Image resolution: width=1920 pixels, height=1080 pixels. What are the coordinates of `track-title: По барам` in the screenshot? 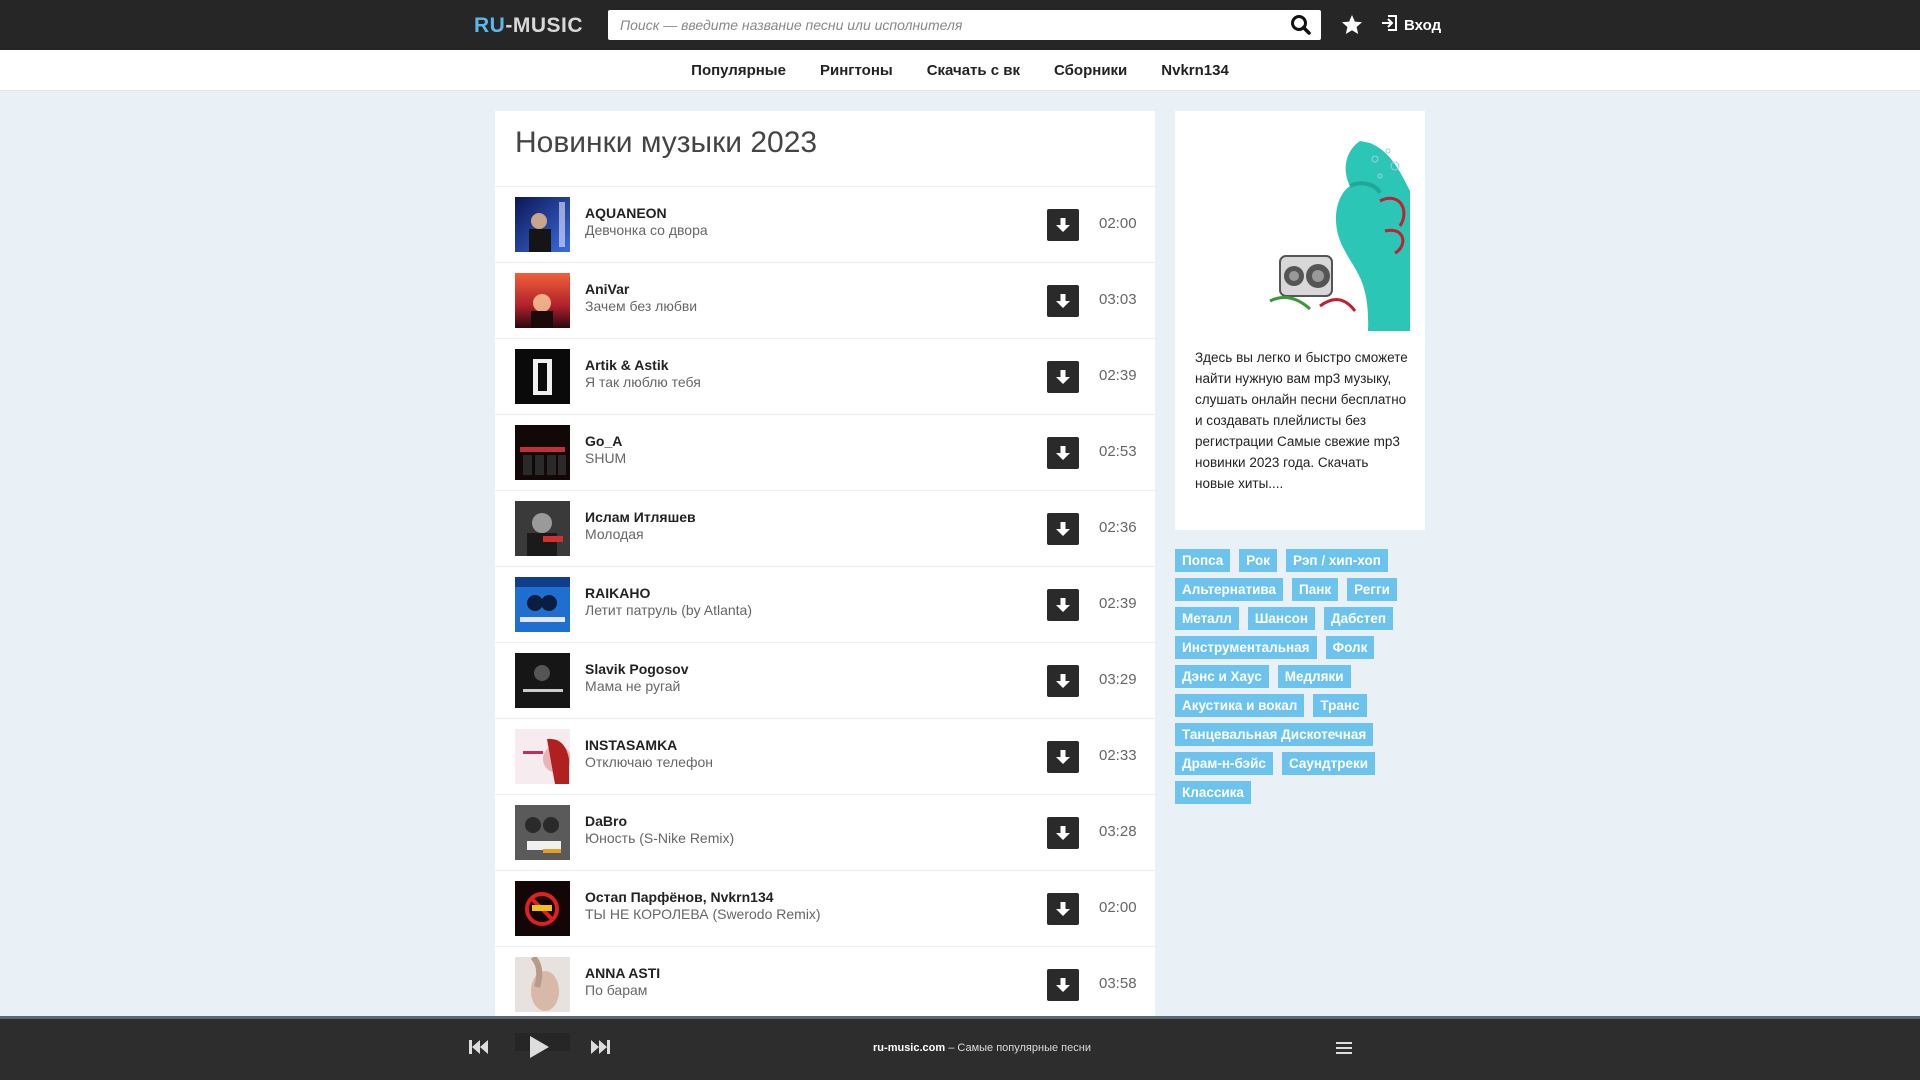 It's located at (616, 990).